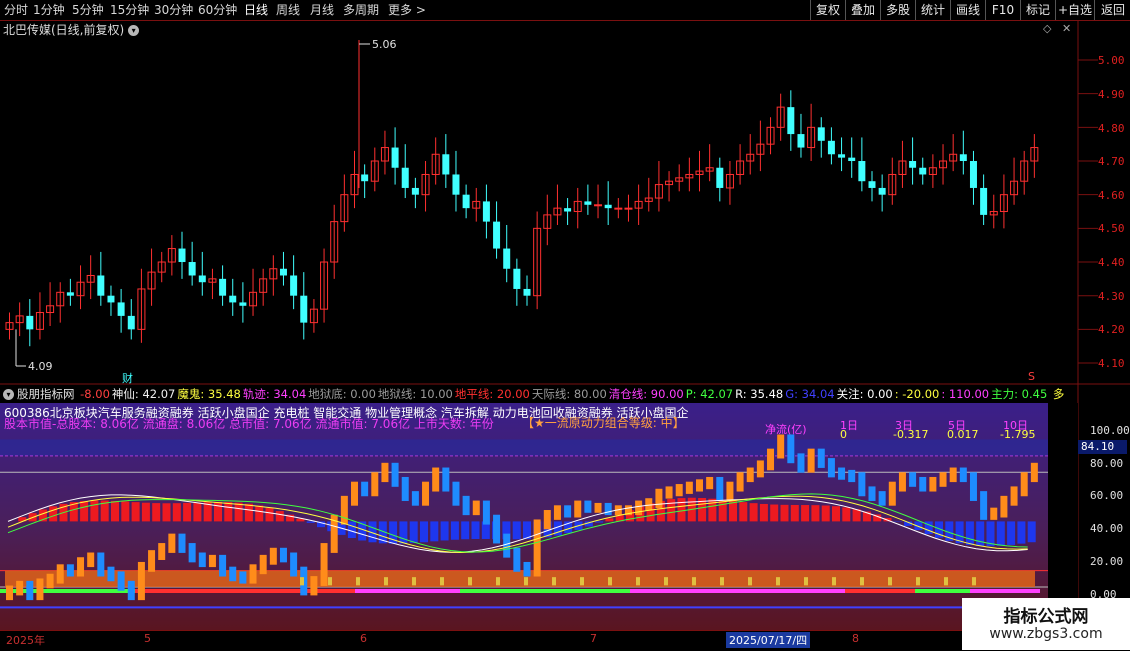  I want to click on price-tick: 5.00, so click(1111, 60).